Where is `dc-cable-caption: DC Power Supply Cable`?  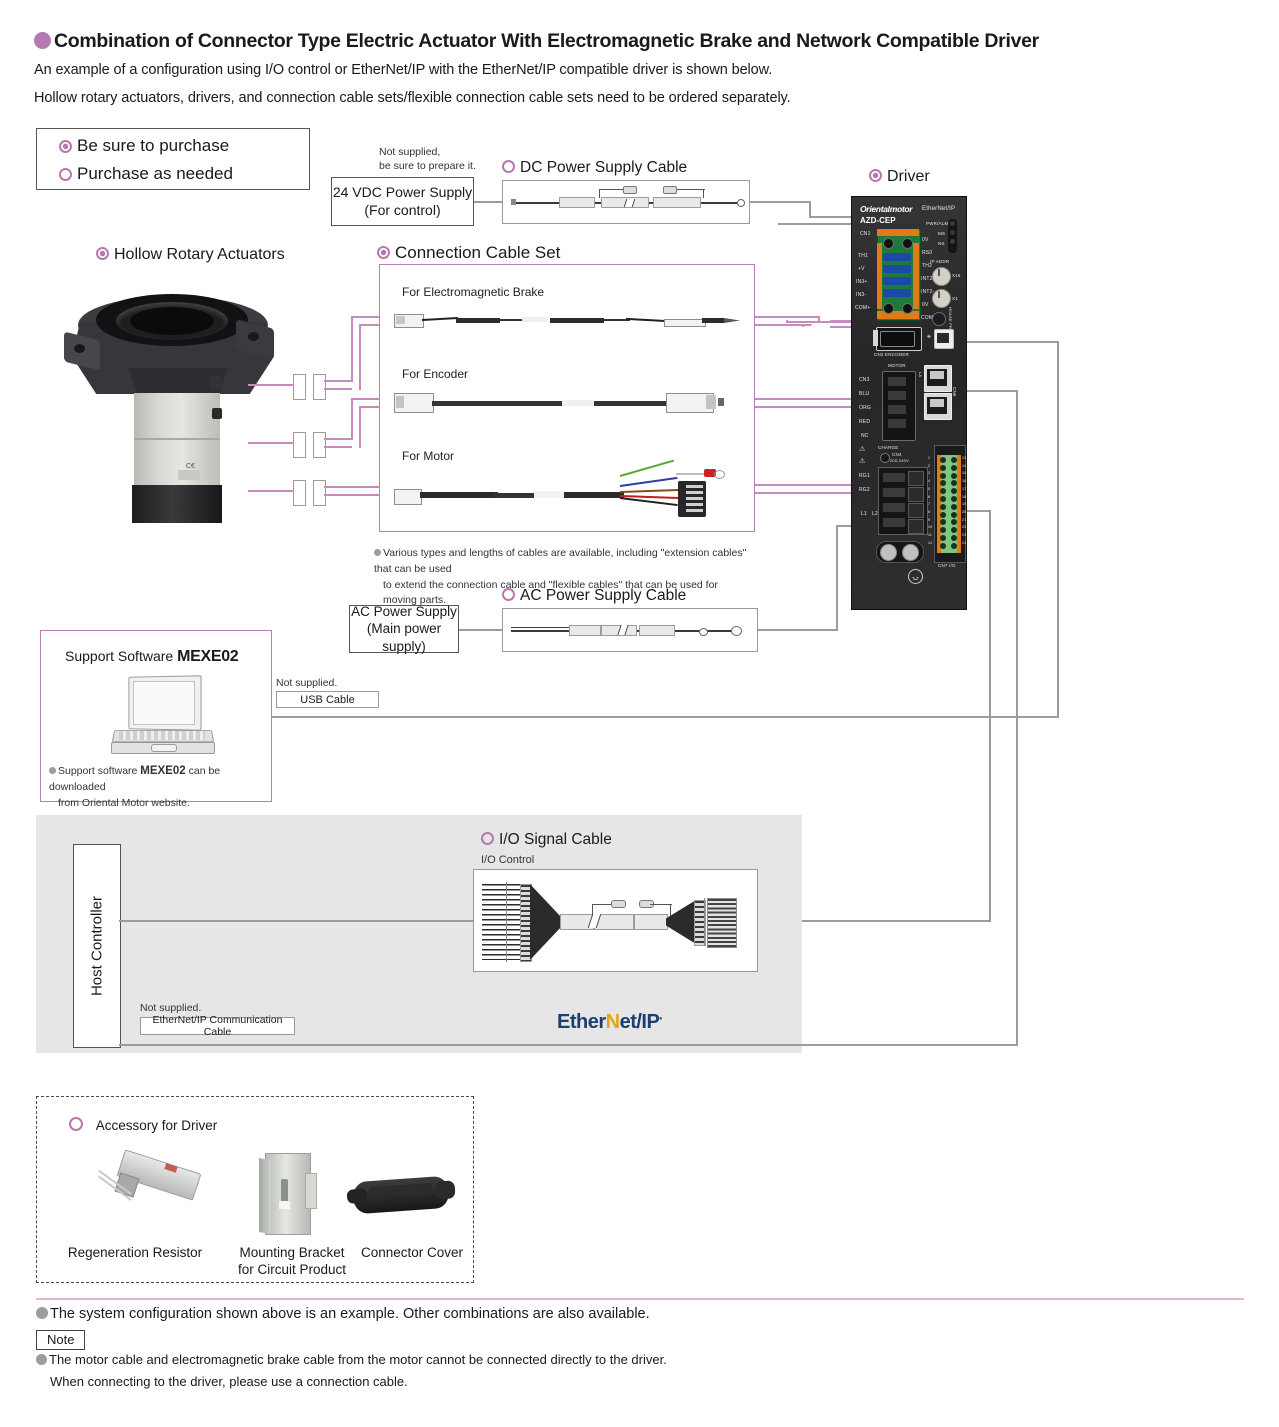 dc-cable-caption: DC Power Supply Cable is located at coordinates (594, 168).